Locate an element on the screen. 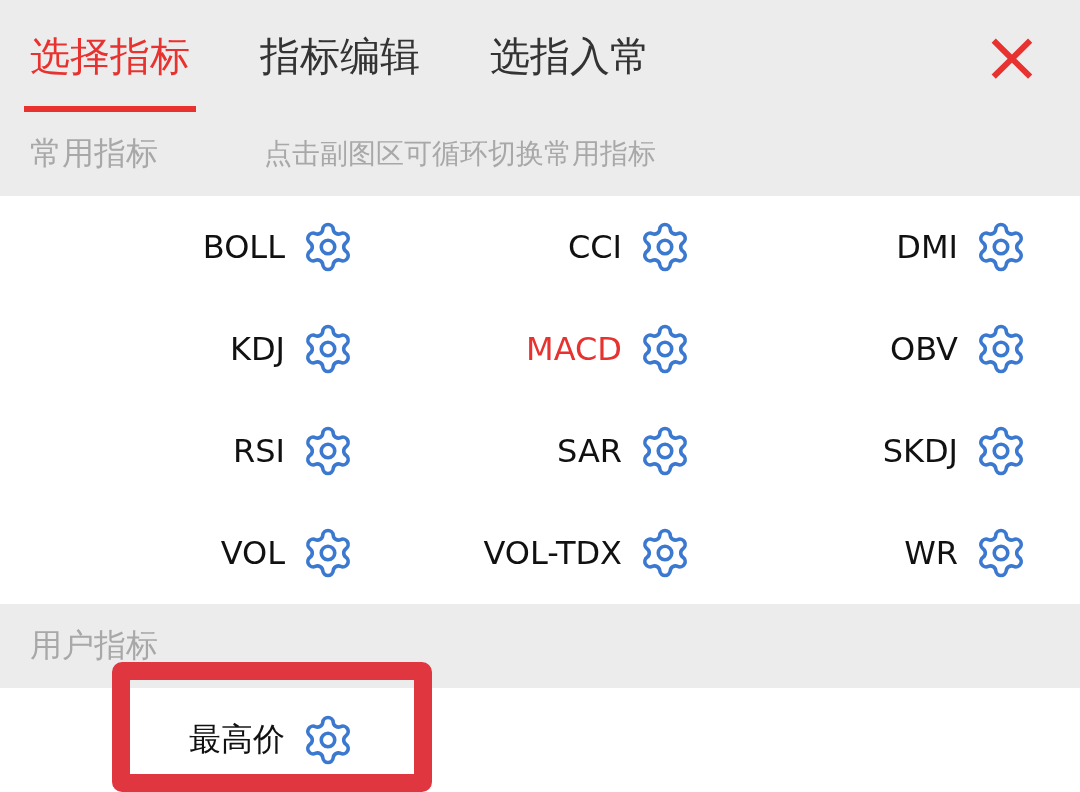  indicator-name: SKDJ is located at coordinates (920, 451).